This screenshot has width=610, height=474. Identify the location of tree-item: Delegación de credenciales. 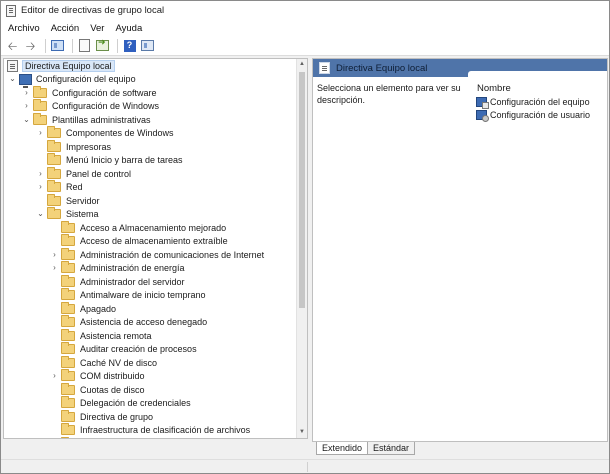
(150, 403).